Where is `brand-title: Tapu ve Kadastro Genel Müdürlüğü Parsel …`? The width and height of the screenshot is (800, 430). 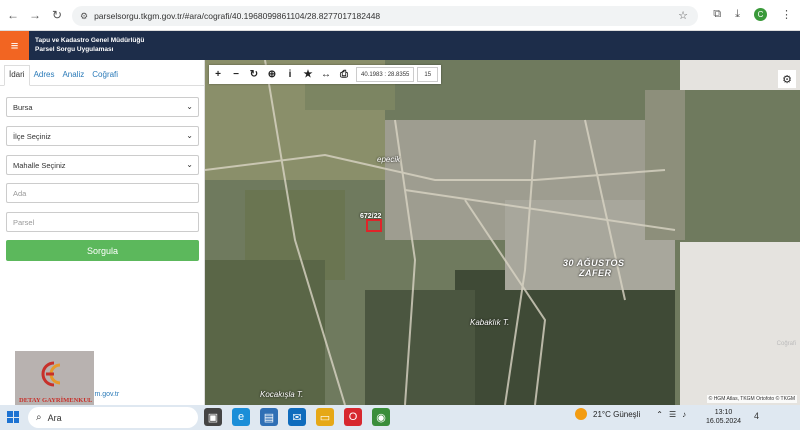
brand-title: Tapu ve Kadastro Genel Müdürlüğü Parsel … is located at coordinates (89, 45).